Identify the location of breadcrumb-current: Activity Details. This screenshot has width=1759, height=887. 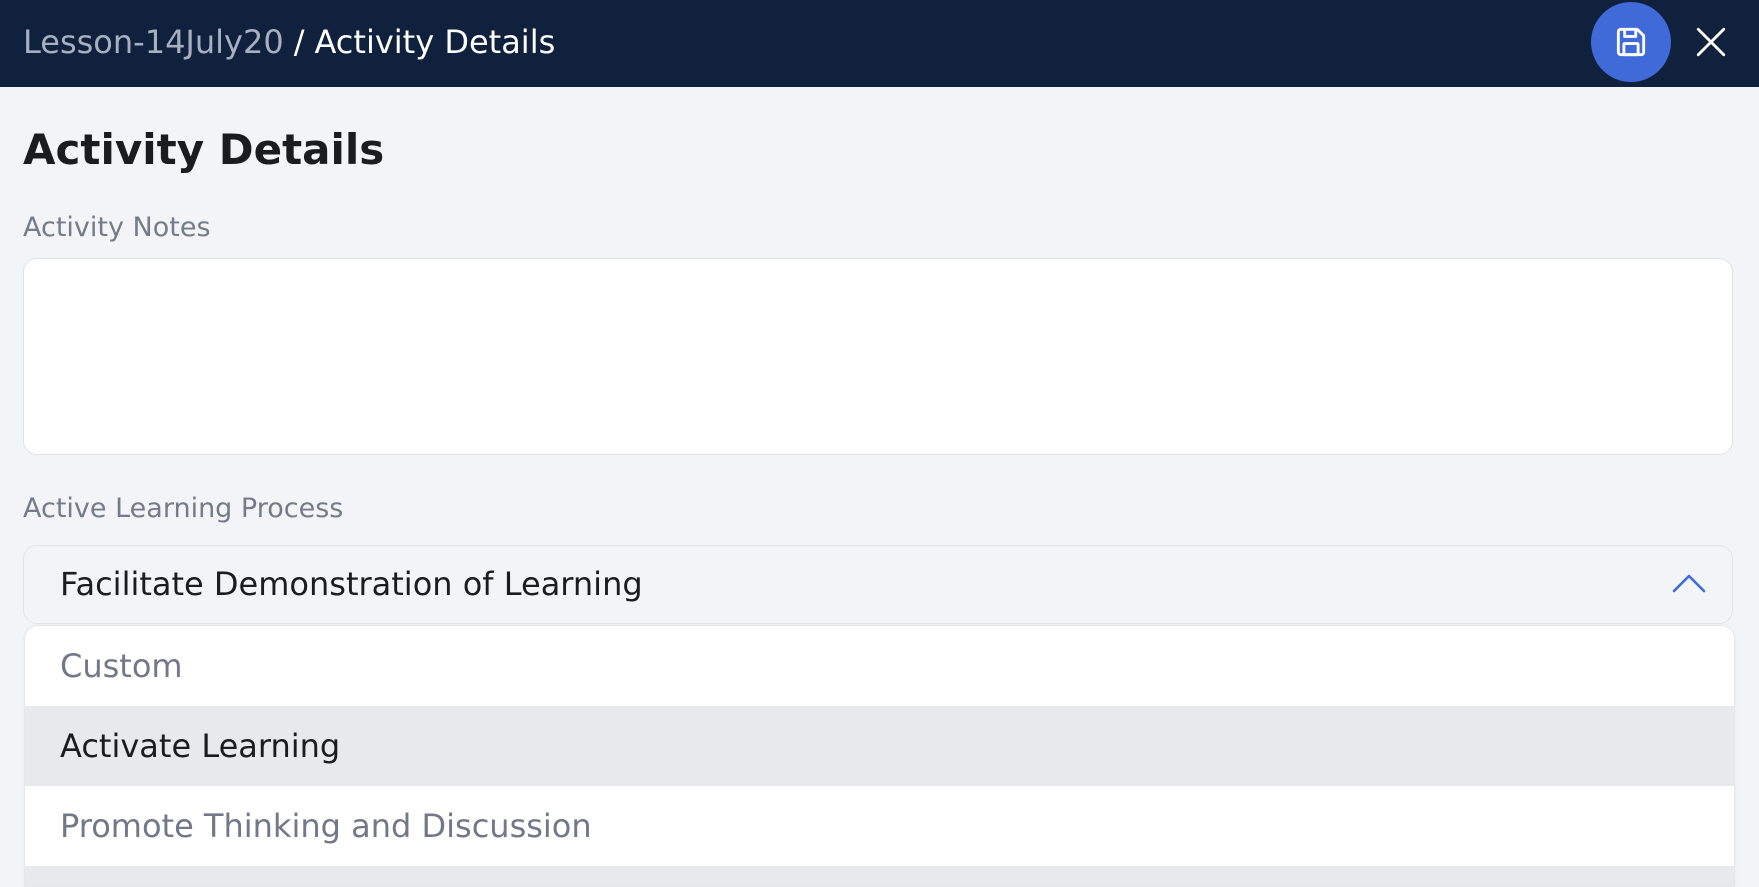
(435, 42).